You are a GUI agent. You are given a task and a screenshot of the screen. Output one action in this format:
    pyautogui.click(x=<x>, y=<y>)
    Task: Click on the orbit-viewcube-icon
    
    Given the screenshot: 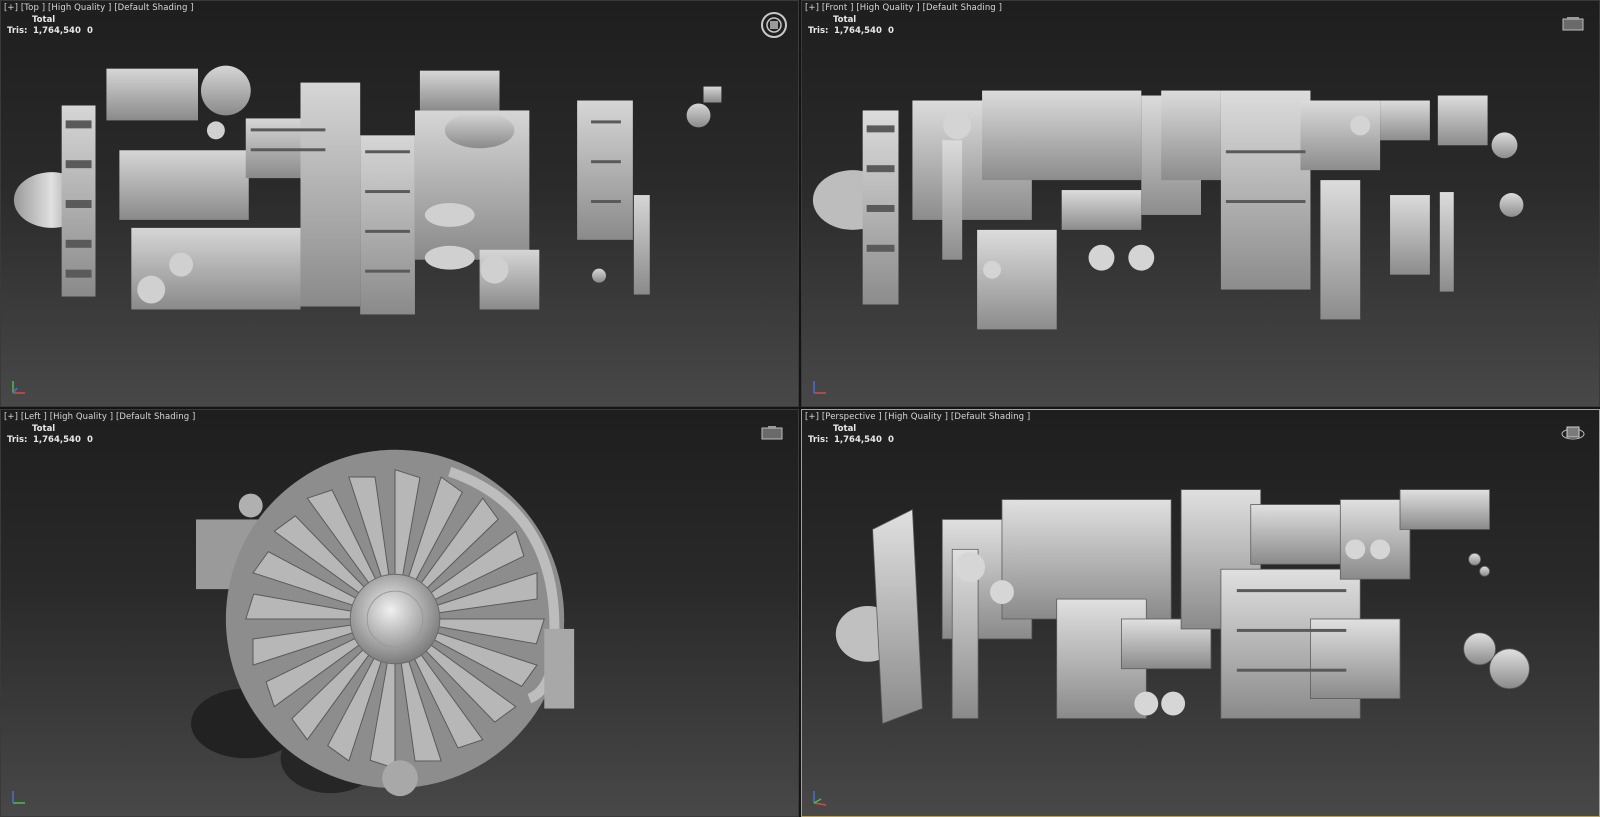 What is the action you would take?
    pyautogui.click(x=1573, y=433)
    